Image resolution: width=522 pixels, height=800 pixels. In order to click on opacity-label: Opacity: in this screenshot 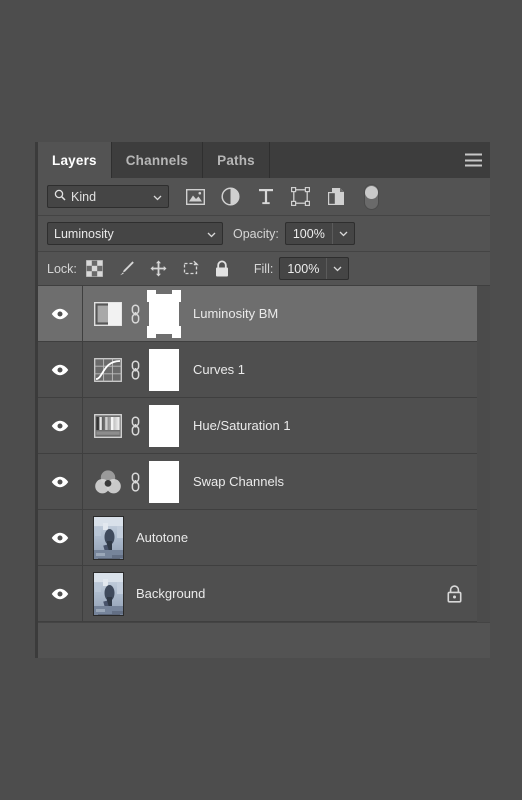, I will do `click(256, 233)`.